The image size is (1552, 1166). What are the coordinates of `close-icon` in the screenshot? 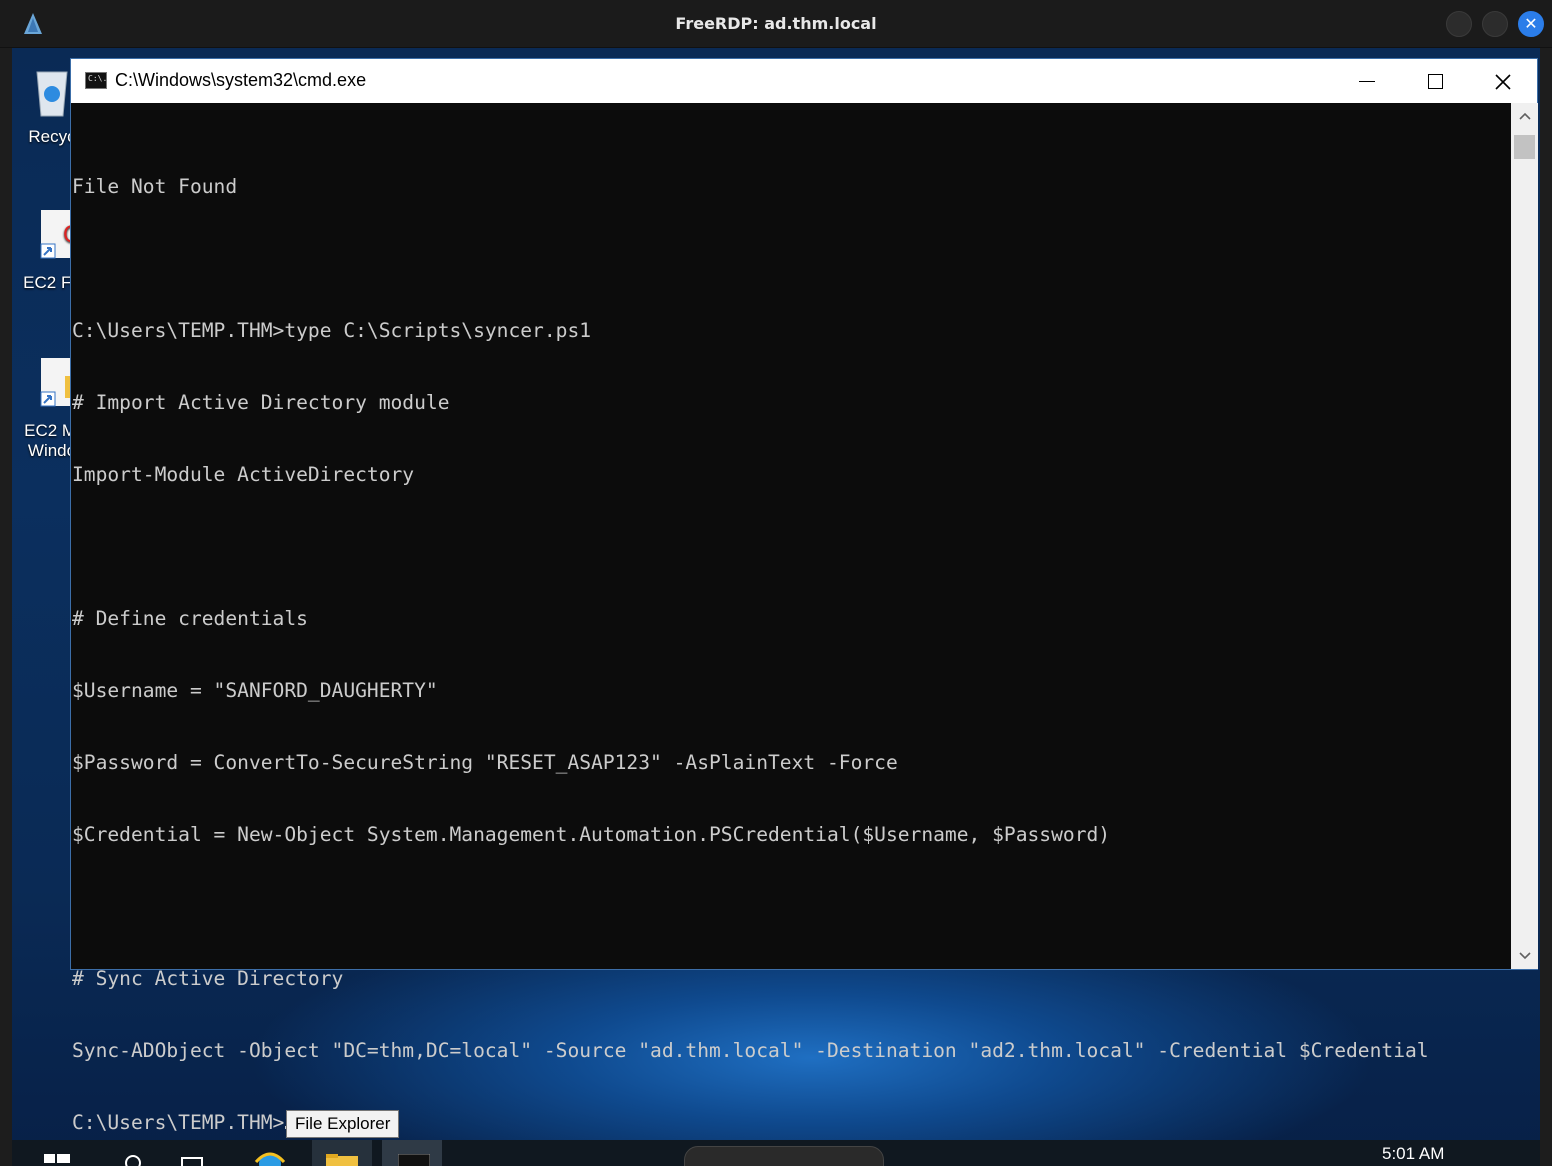 It's located at (1503, 81).